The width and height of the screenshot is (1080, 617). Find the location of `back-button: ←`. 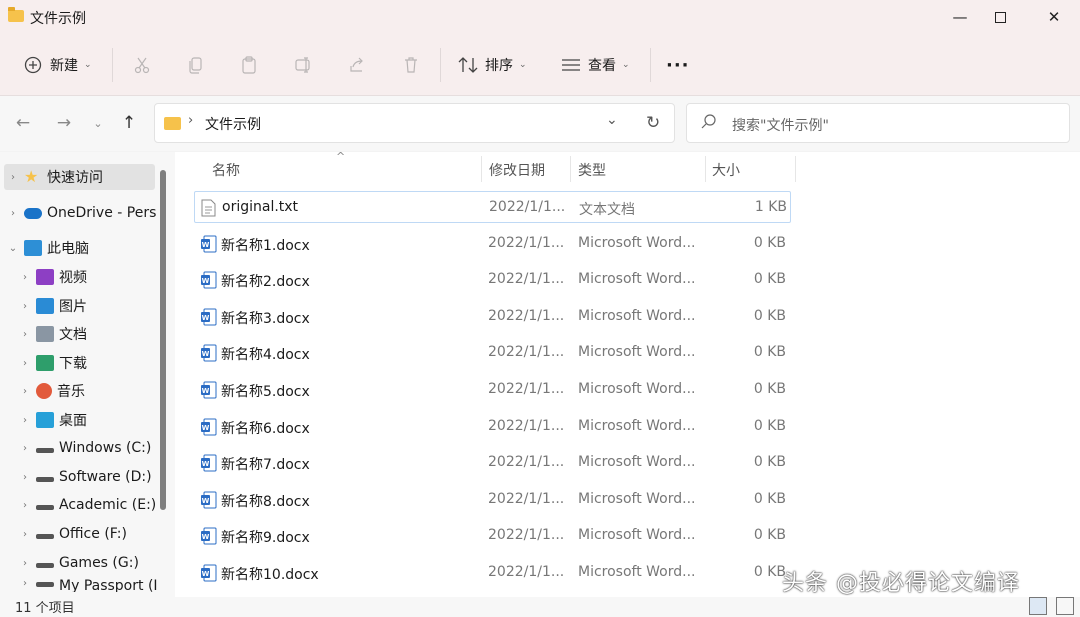

back-button: ← is located at coordinates (23, 123).